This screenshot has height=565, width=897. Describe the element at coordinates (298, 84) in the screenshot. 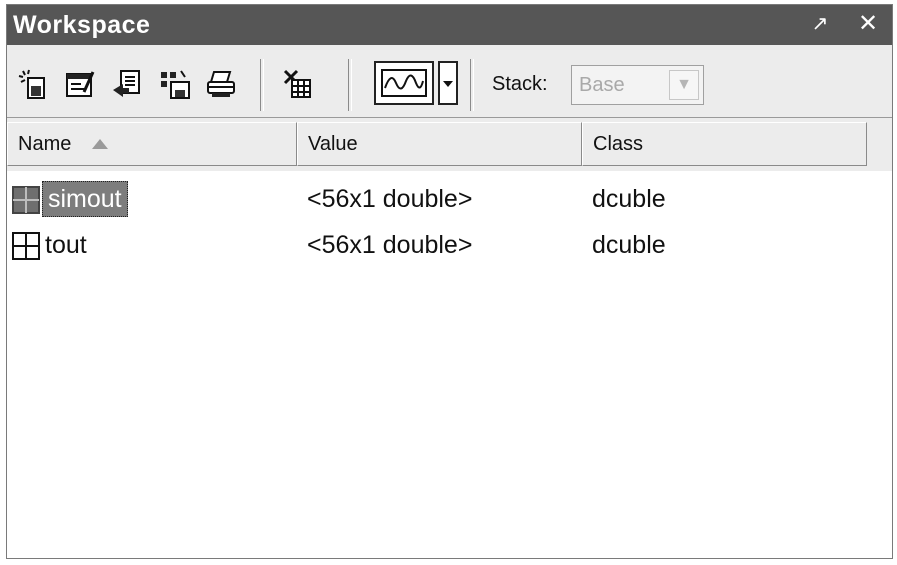

I see `delete-icon` at that location.